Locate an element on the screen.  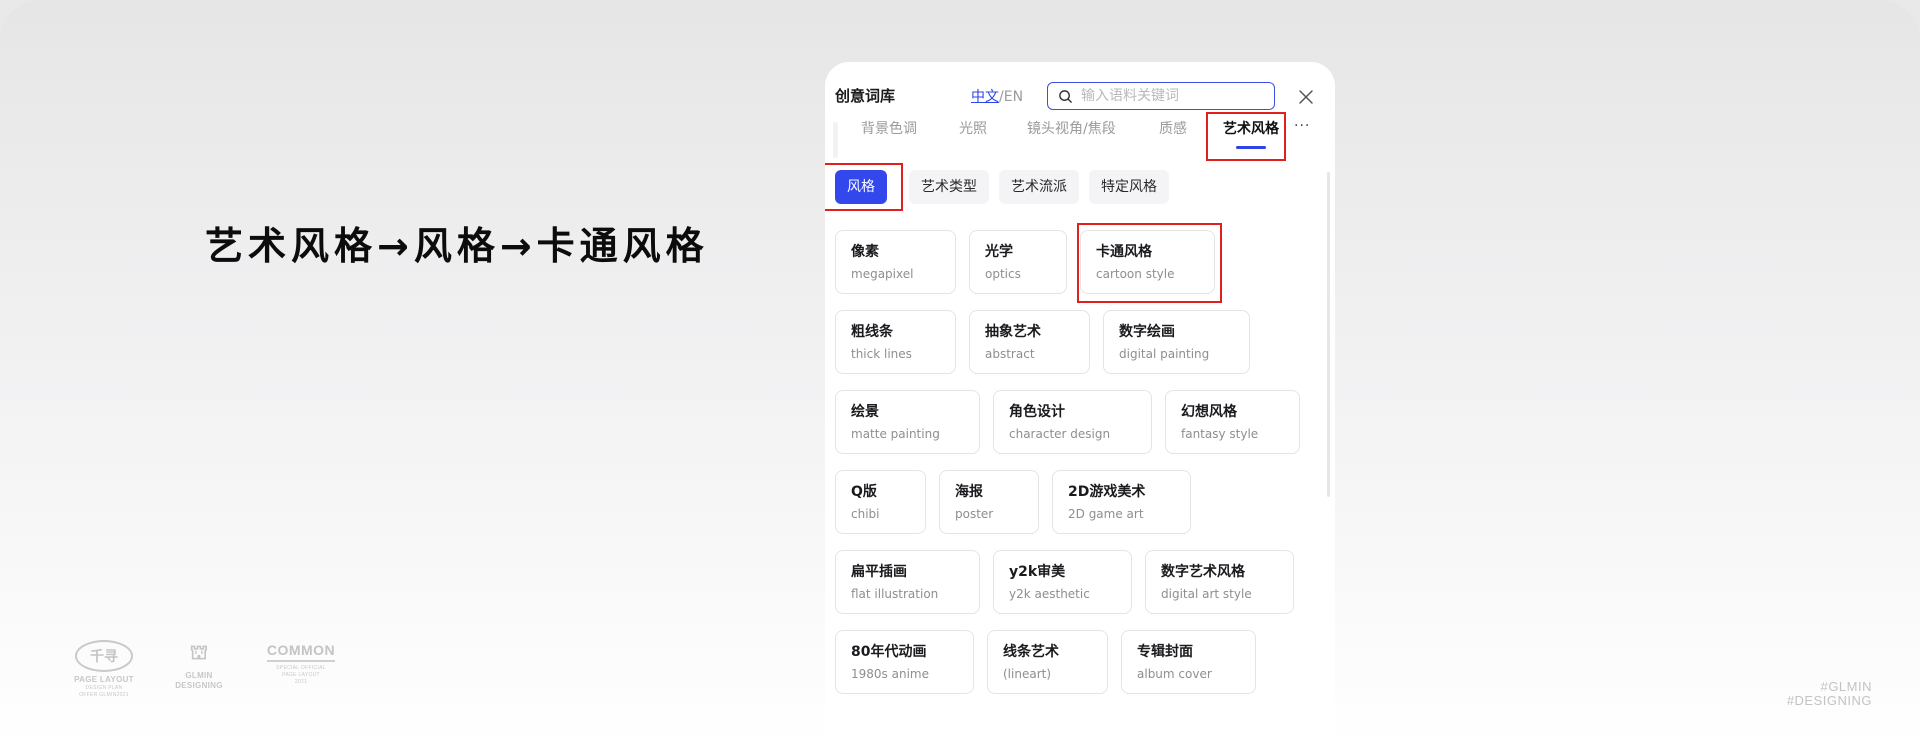
tab-camera-angle: 镜头视角/焦段 is located at coordinates (1071, 135).